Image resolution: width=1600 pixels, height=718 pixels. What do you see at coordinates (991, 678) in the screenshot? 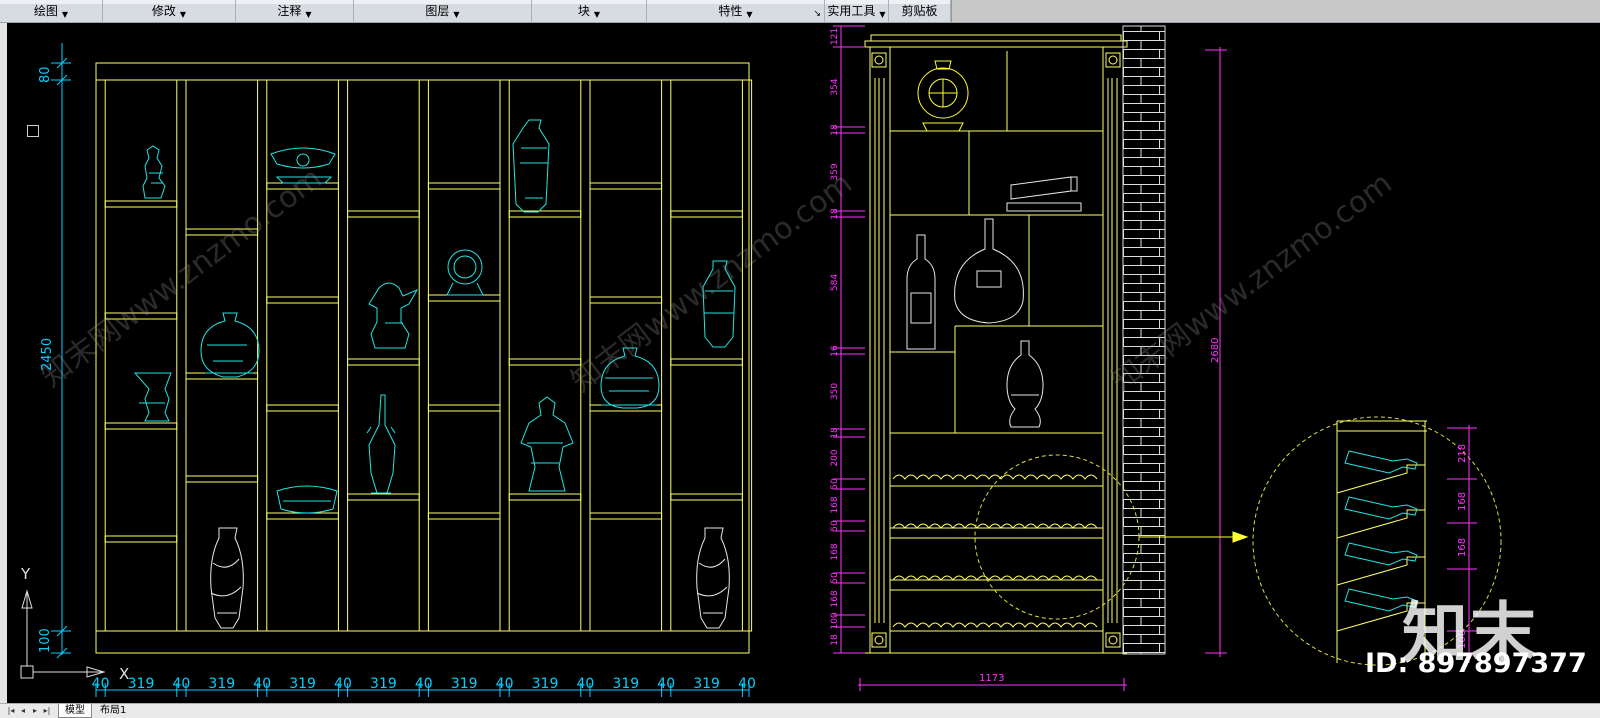
I see `dimension-label: 1173` at bounding box center [991, 678].